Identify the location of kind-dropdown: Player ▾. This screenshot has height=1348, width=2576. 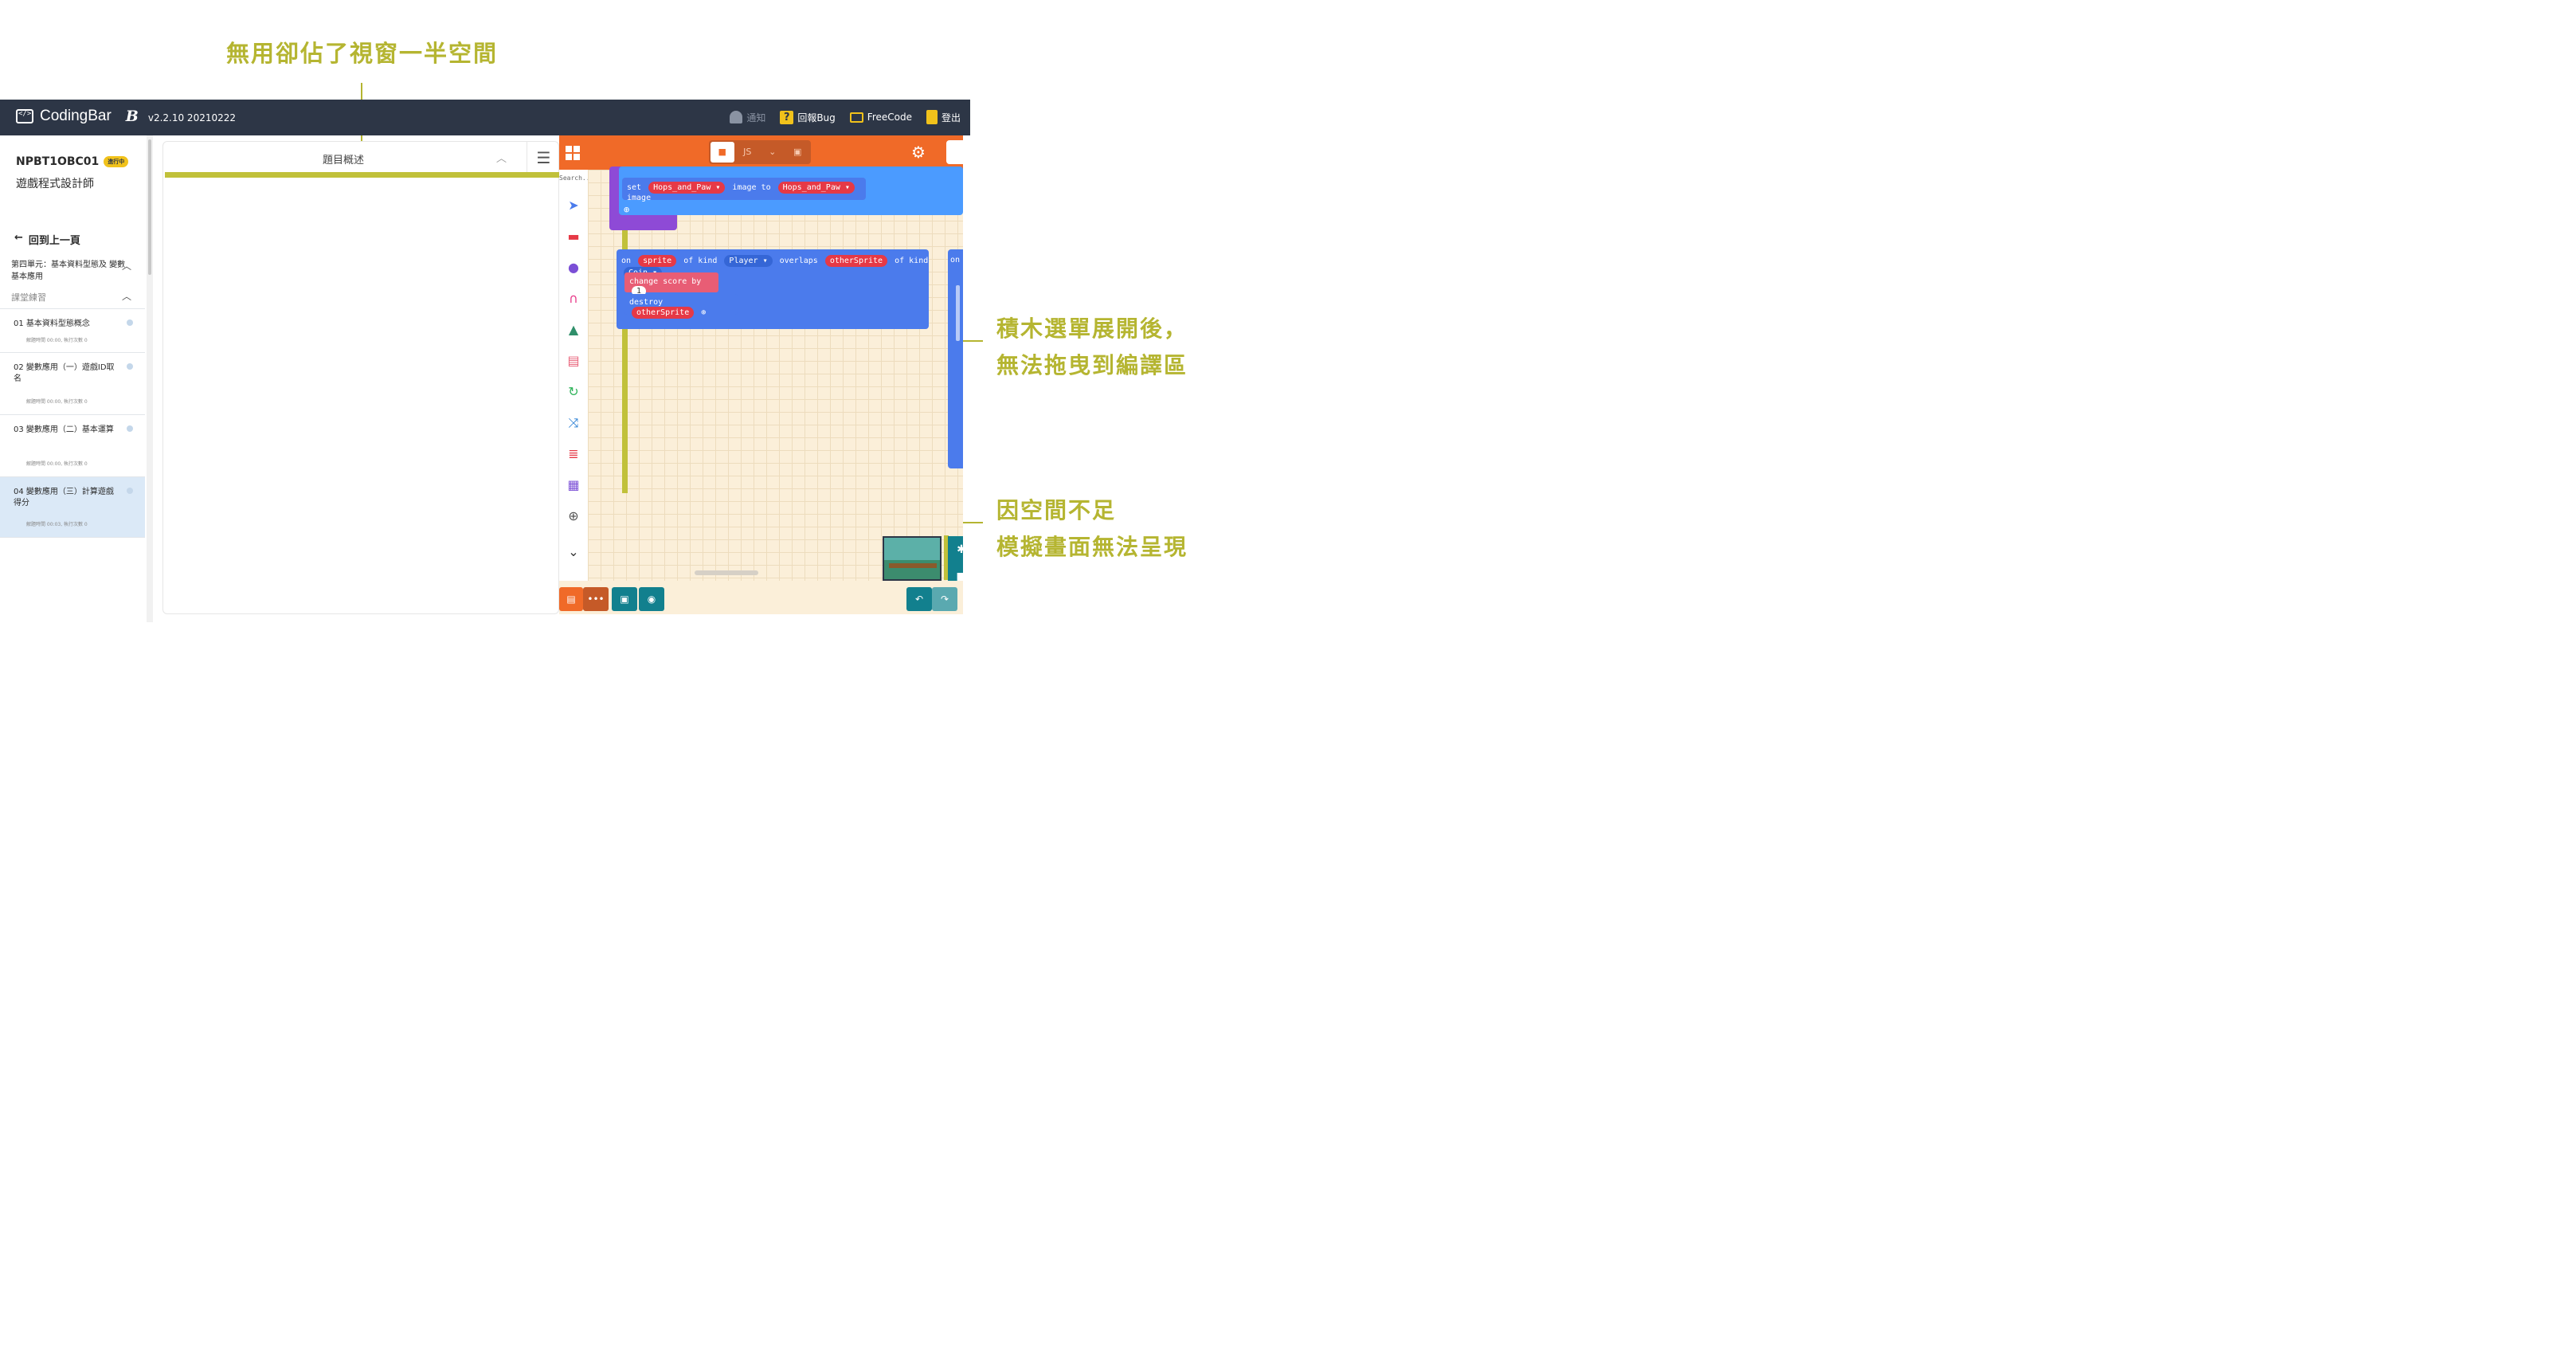
(748, 261).